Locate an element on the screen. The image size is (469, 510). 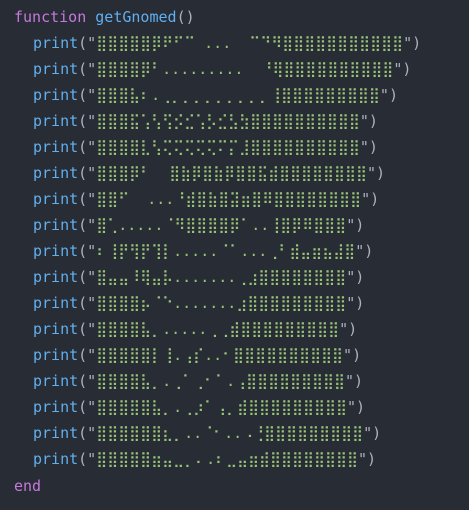
ascii-art-string: ⣿⣿⣿⣿⣿⡿⠟⠋⠉ ... ⠉⠙⠻⣿⣿⣿⣿⣿⣿⣿⣿⣿⣿⣿ is located at coordinates (250, 43).